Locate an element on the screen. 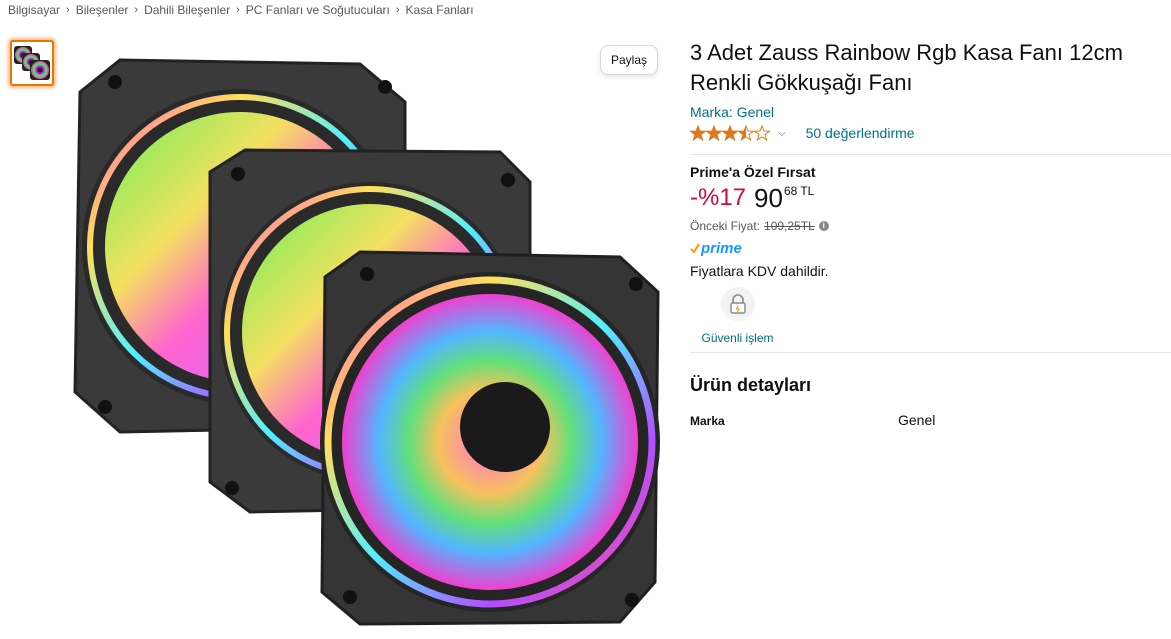 This screenshot has width=1171, height=639. discount-percent: -%17 is located at coordinates (718, 197).